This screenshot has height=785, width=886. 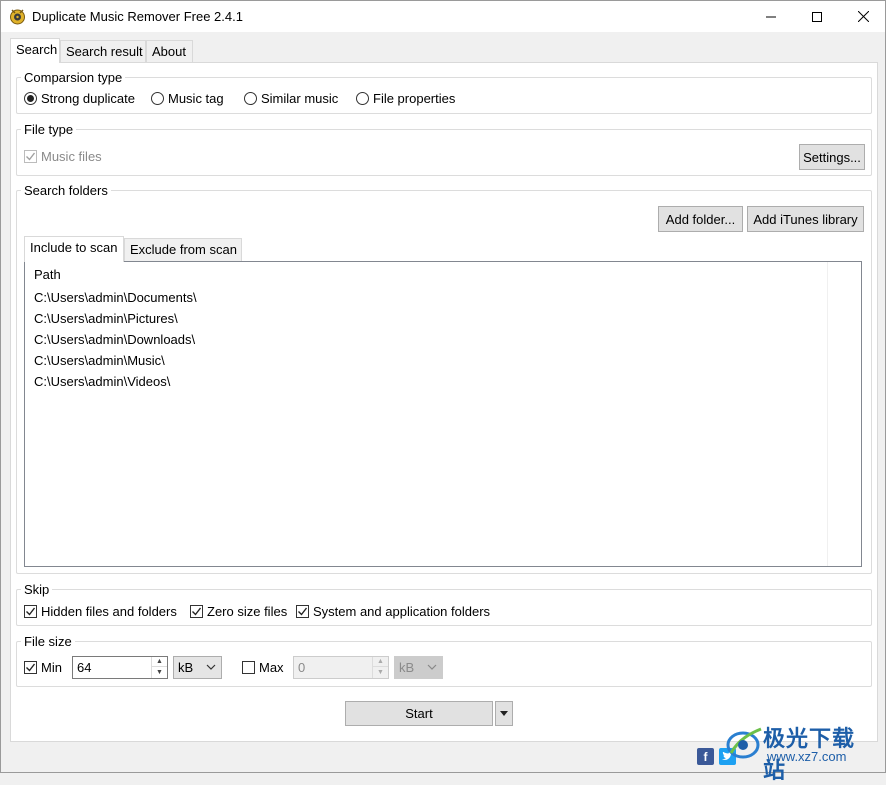 What do you see at coordinates (744, 743) in the screenshot?
I see `watermark-logo-icon` at bounding box center [744, 743].